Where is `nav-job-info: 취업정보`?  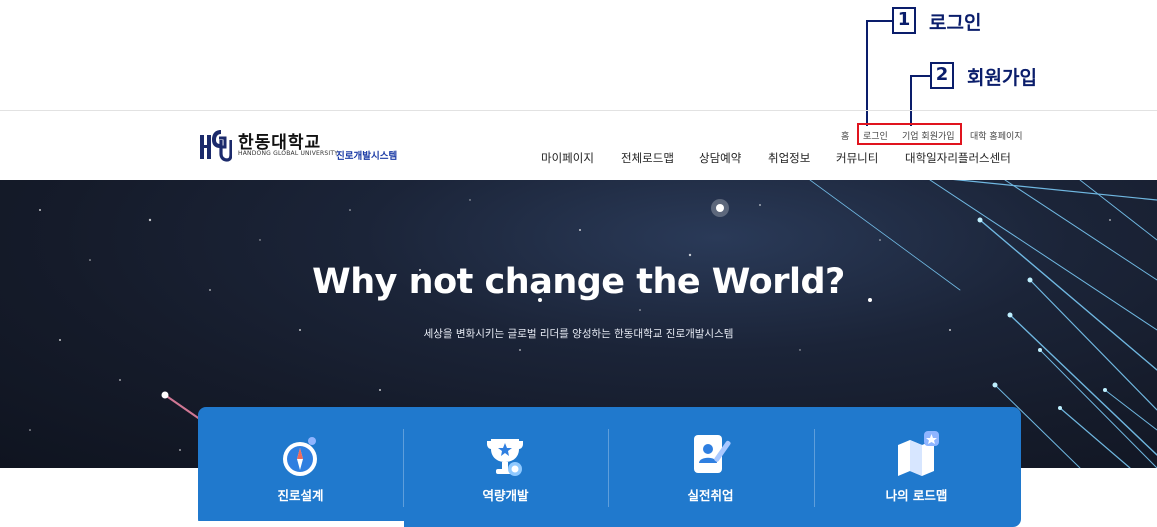
nav-job-info: 취업정보 is located at coordinates (789, 158).